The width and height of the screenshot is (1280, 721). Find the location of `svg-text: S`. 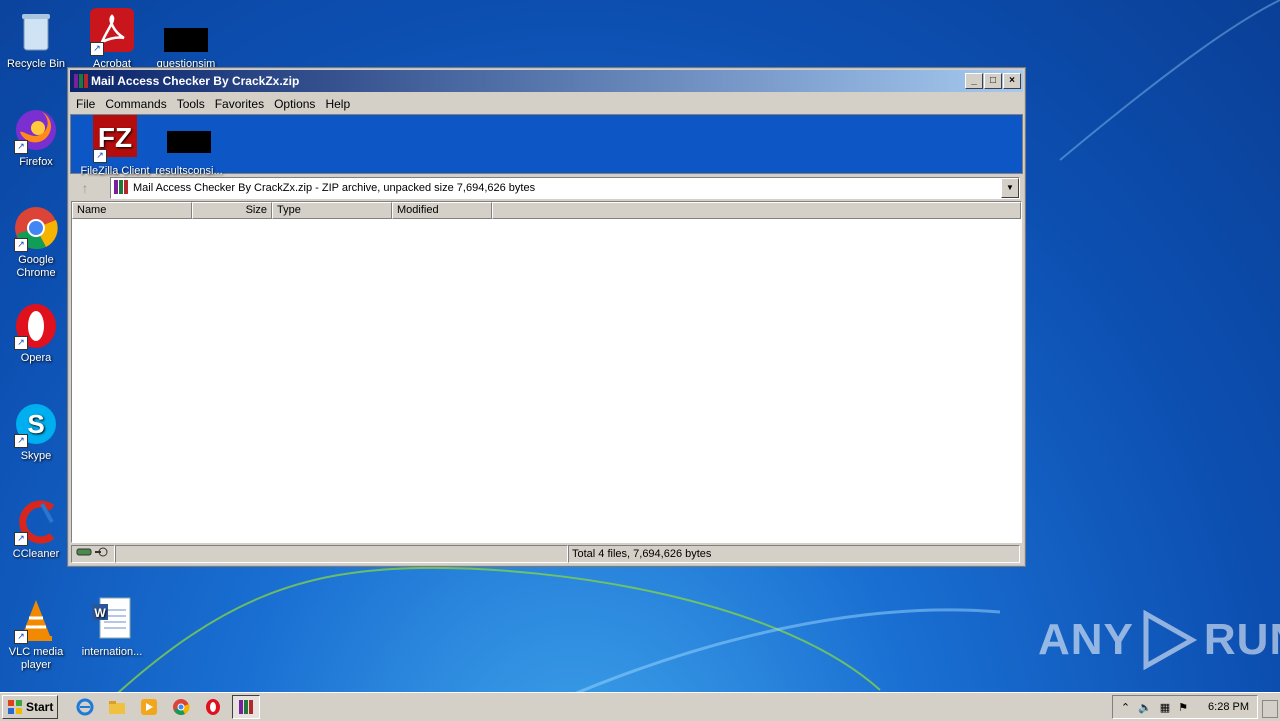

svg-text: S is located at coordinates (35, 424).